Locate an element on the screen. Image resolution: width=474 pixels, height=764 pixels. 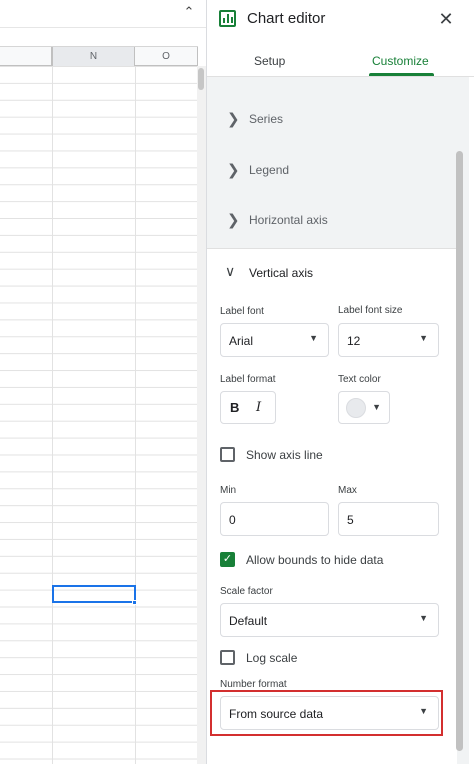
panel-header: Chart editor ✕ is located at coordinates (340, 20).